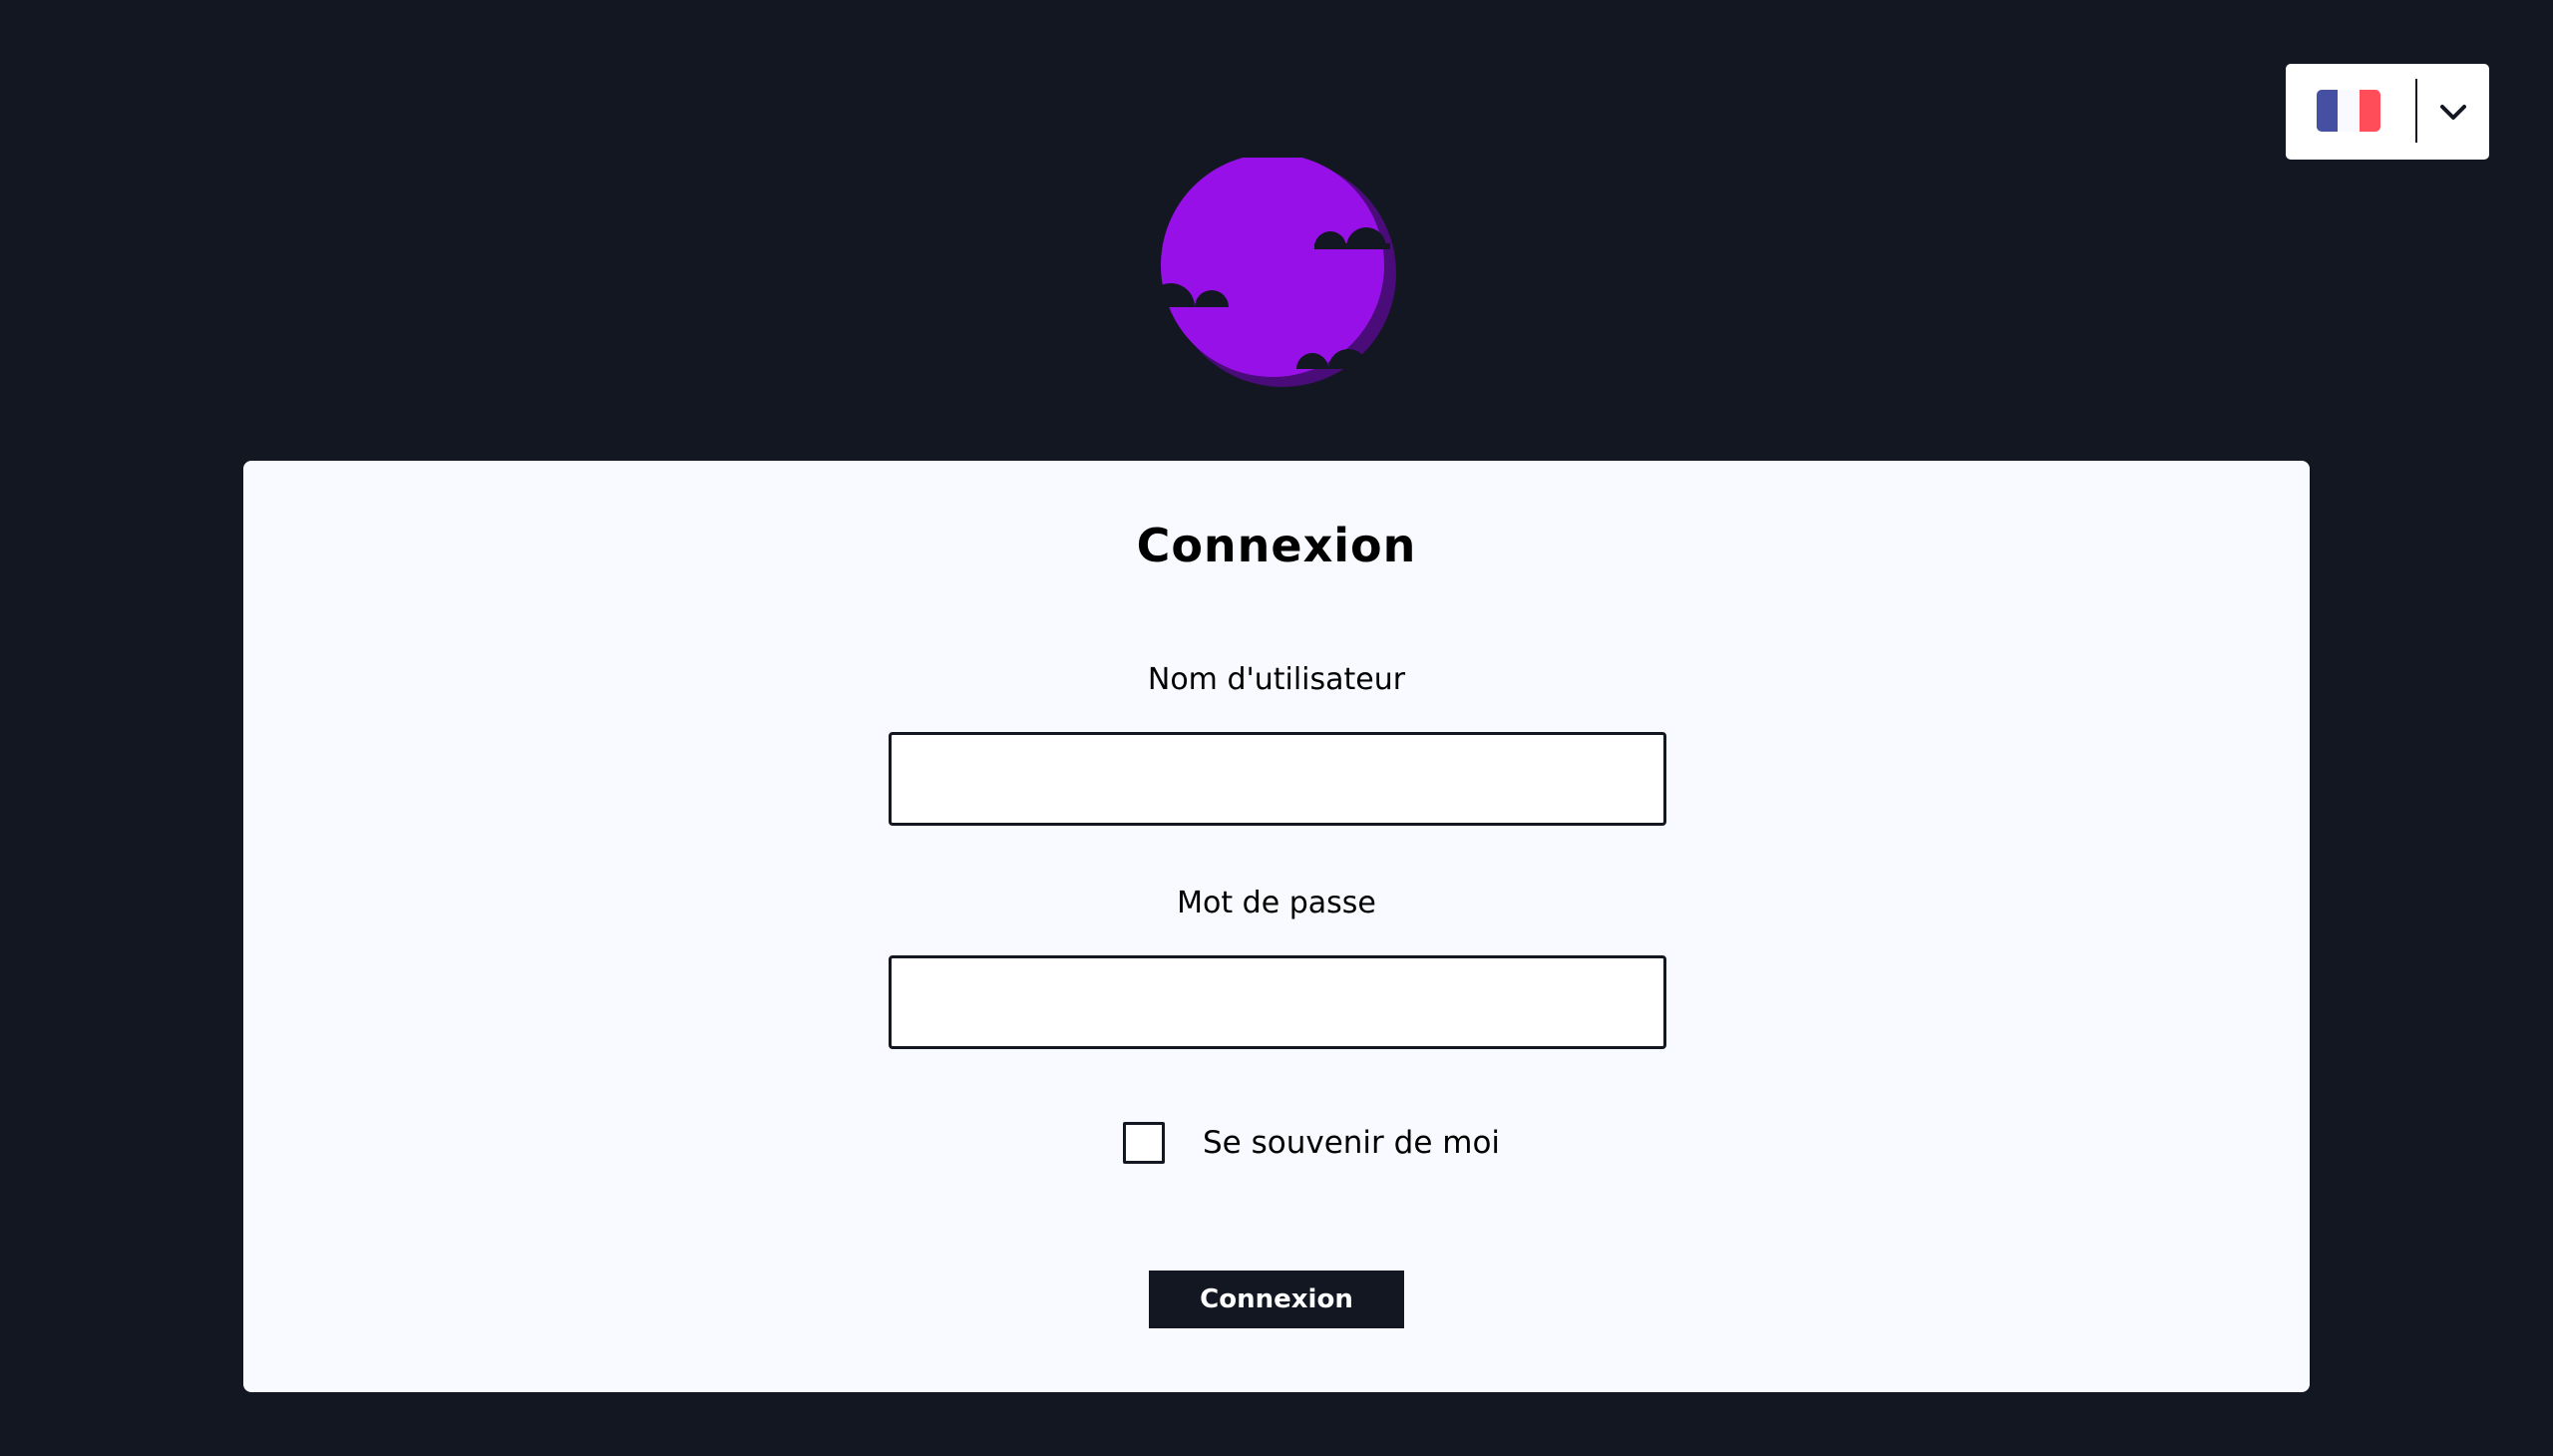 This screenshot has height=1456, width=2553. Describe the element at coordinates (1278, 779) in the screenshot. I see `username-input` at that location.